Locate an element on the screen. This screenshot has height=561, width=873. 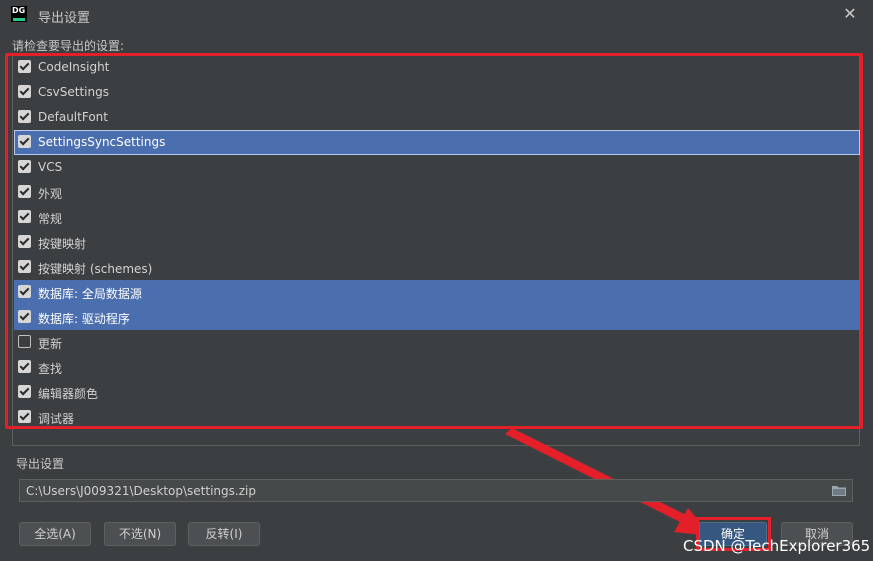
settings-list-item: 按键映射 is located at coordinates (437, 242).